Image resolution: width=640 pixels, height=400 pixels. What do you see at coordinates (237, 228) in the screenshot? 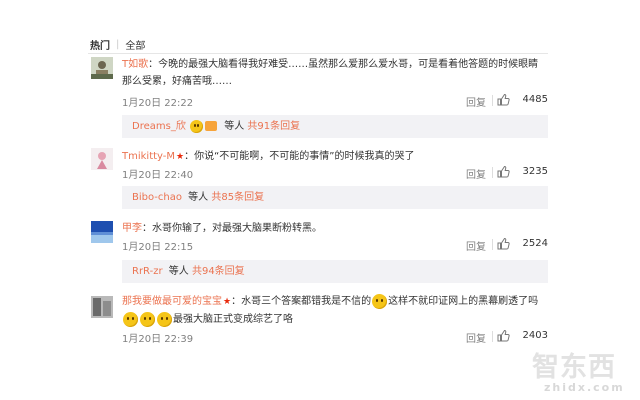
I see `comment-text: 水哥你输了，对最强大脑果断粉转黑。` at bounding box center [237, 228].